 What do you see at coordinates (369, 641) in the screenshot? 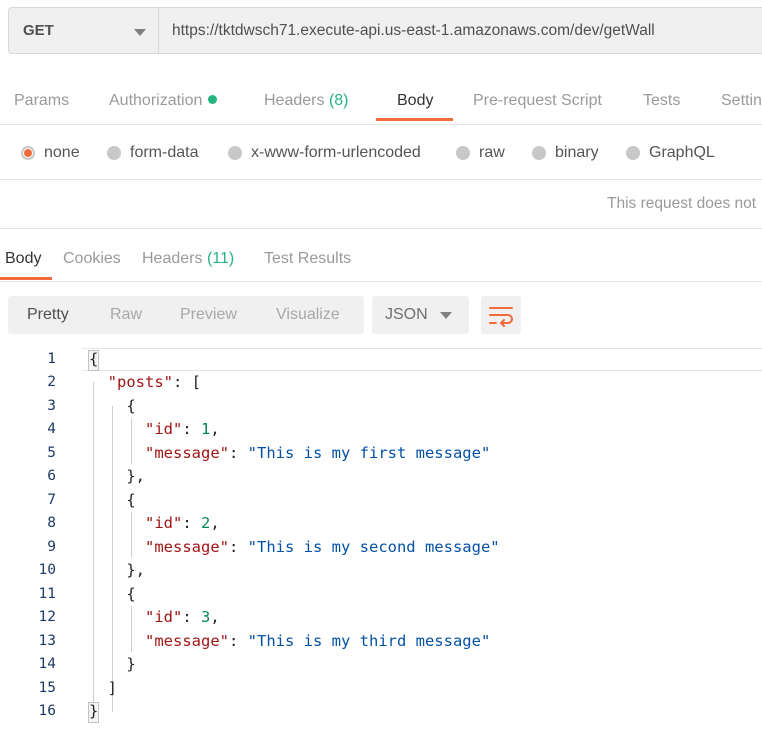
I see `json-string: "This is my third message"` at bounding box center [369, 641].